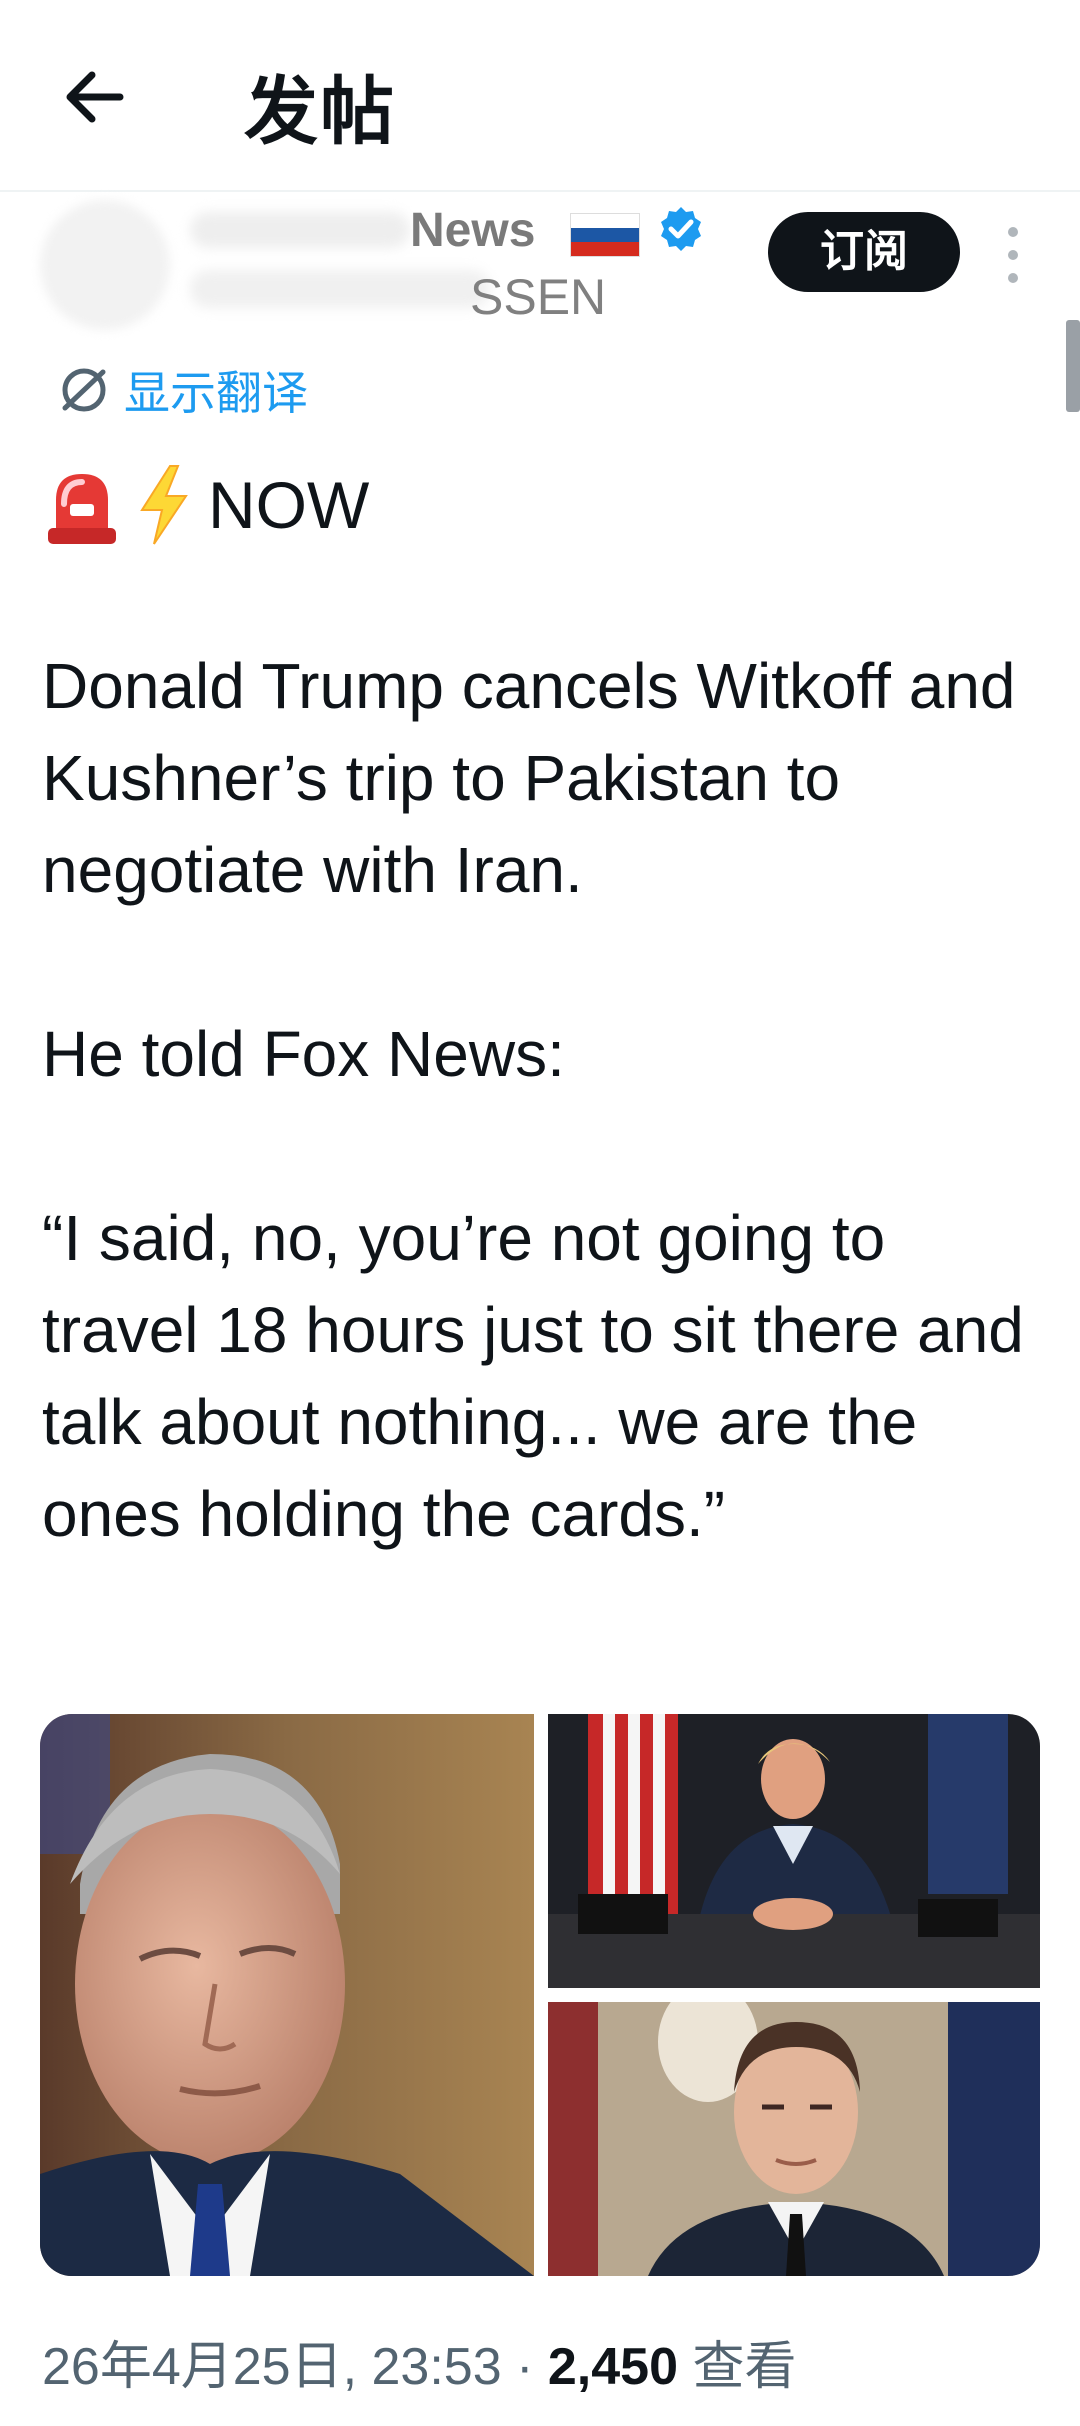  What do you see at coordinates (1013, 255) in the screenshot?
I see `more-vertical-icon` at bounding box center [1013, 255].